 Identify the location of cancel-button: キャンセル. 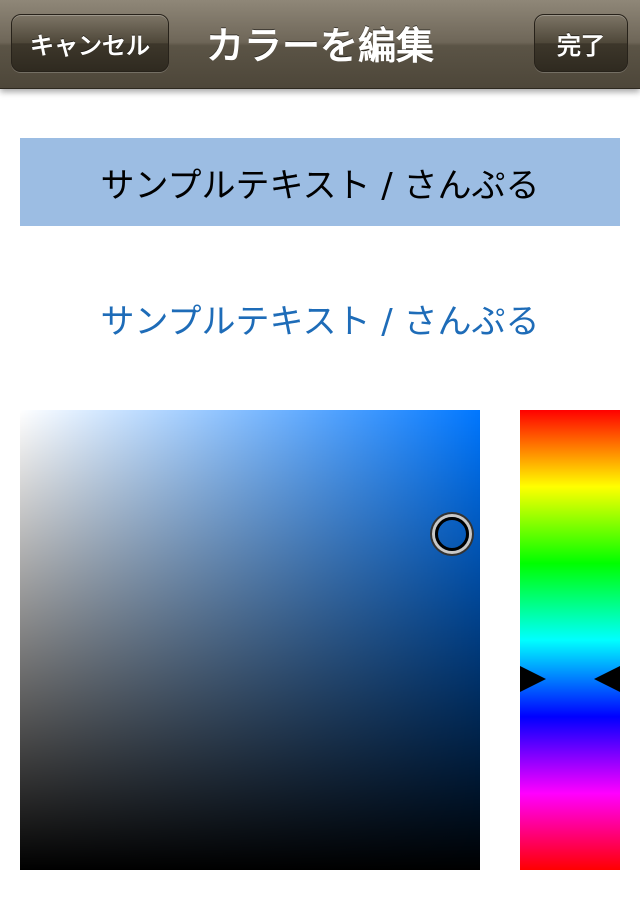
(90, 43).